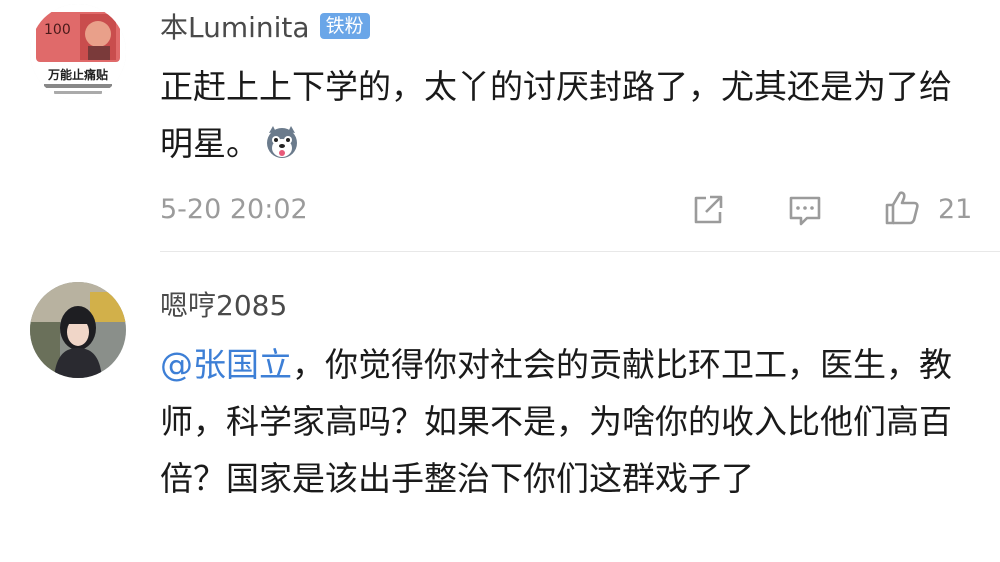 This screenshot has width=1000, height=562. I want to click on dog-face-emoji-icon, so click(282, 140).